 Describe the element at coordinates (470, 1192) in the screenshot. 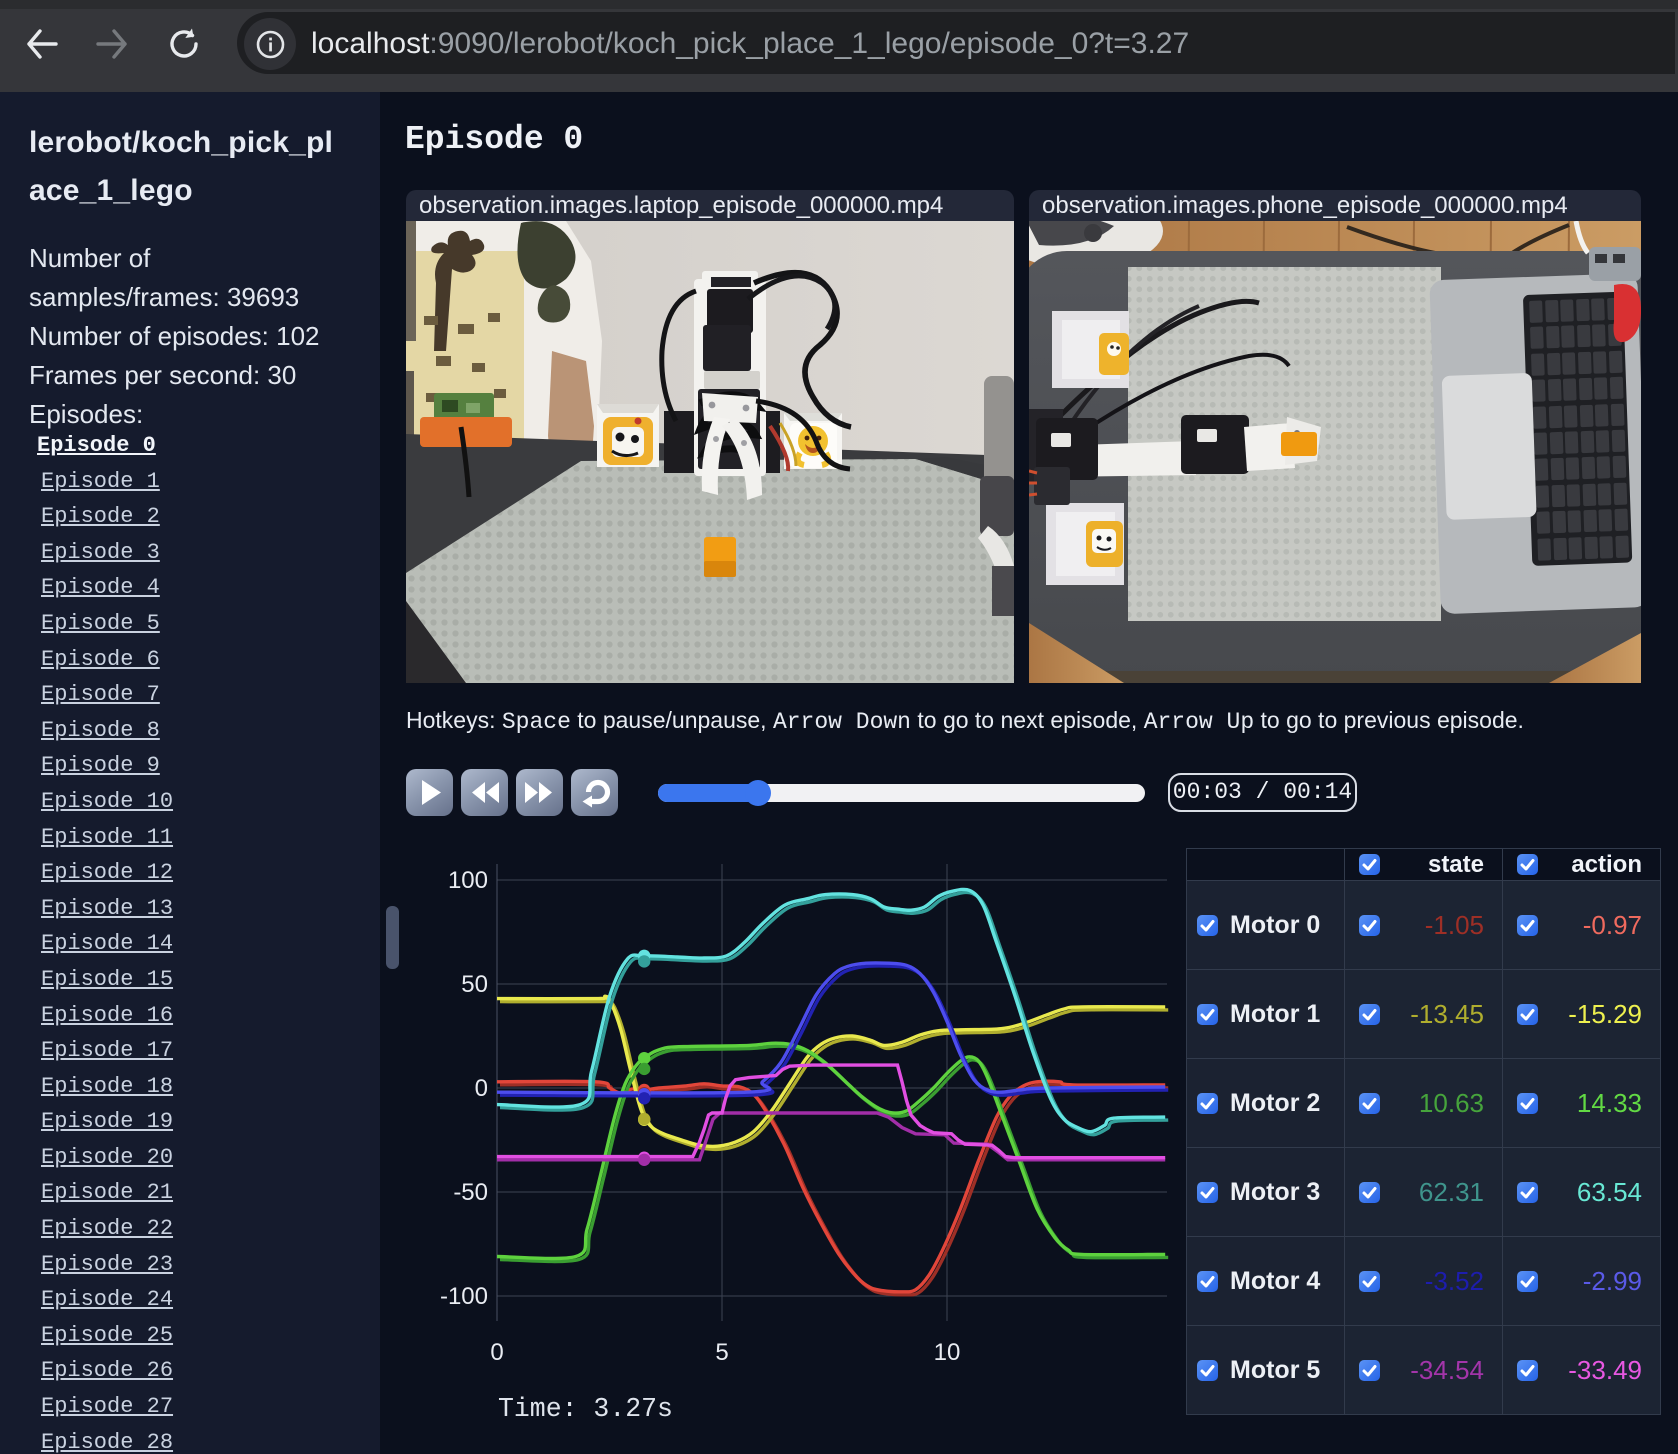

I see `svg-text: -50` at that location.